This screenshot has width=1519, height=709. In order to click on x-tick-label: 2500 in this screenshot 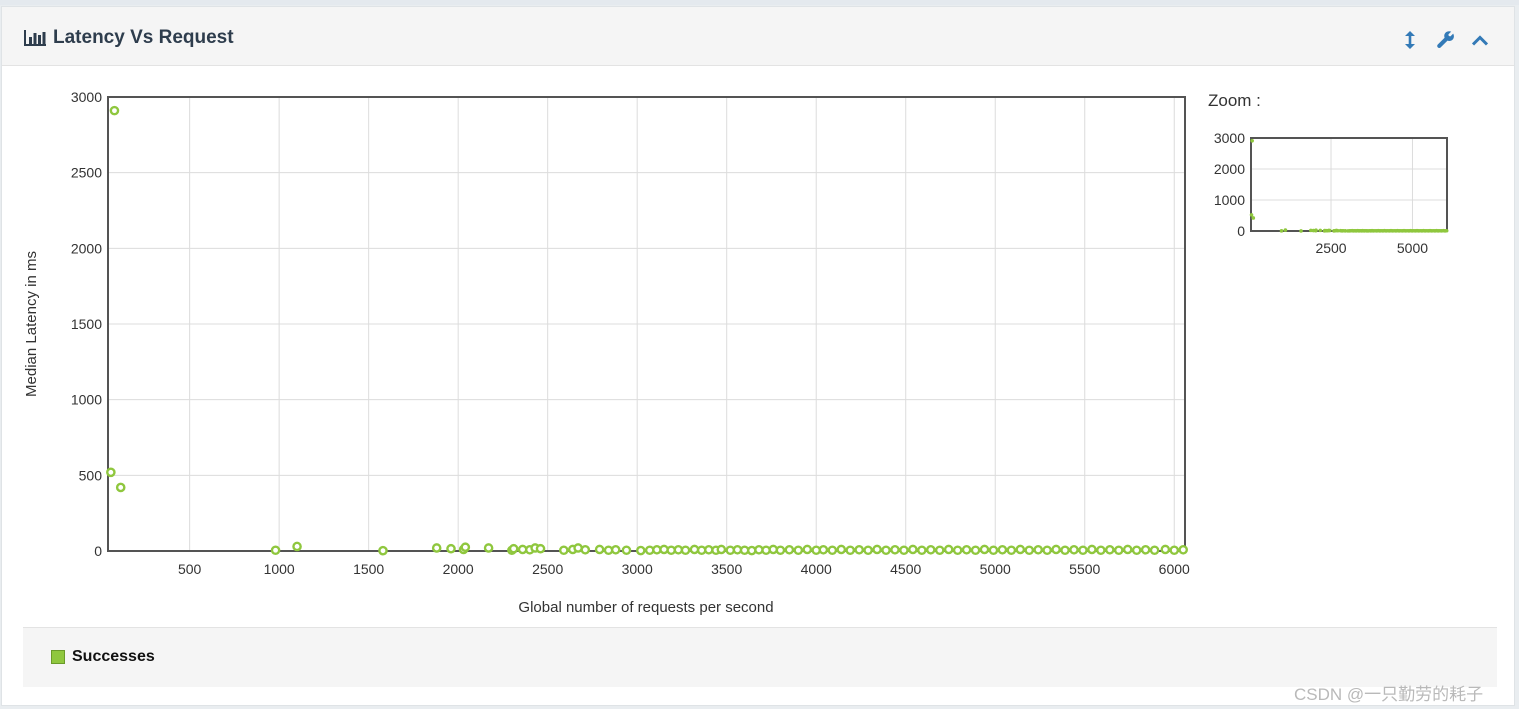, I will do `click(547, 569)`.